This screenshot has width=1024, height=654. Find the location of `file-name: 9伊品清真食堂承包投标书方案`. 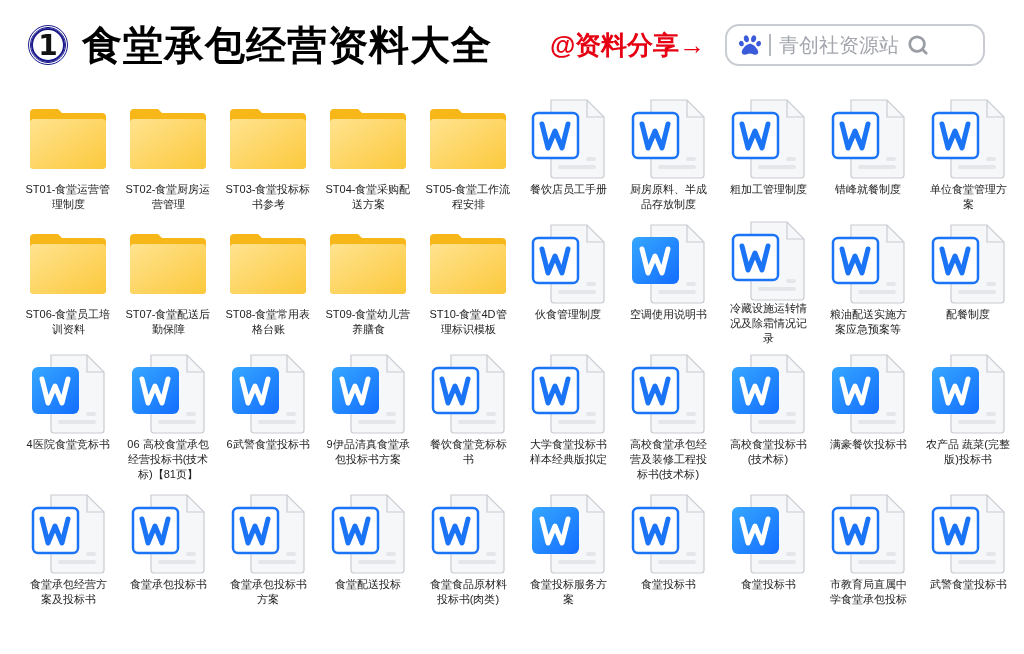

file-name: 9伊品清真食堂承包投标书方案 is located at coordinates (368, 452).